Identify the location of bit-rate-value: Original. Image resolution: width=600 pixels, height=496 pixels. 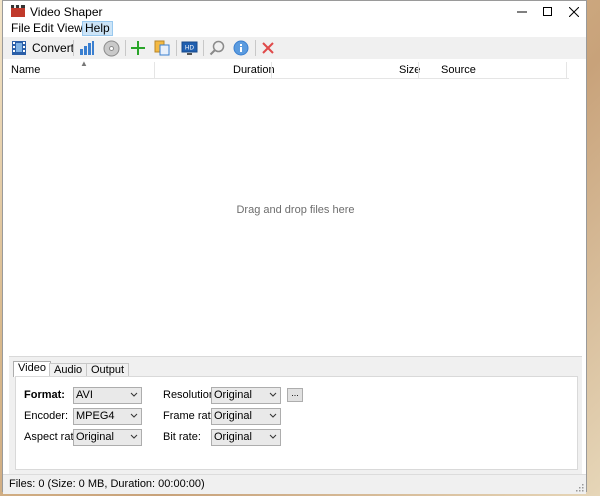
(233, 437).